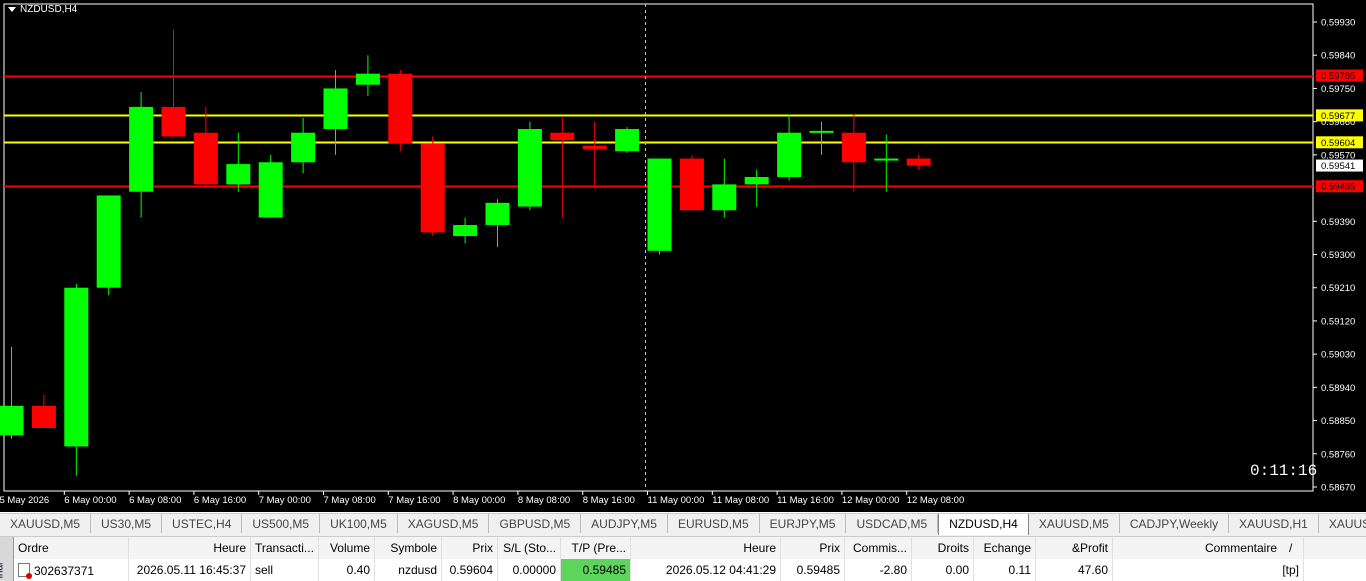  I want to click on time-axis-label: 5 May 2026, so click(24, 500).